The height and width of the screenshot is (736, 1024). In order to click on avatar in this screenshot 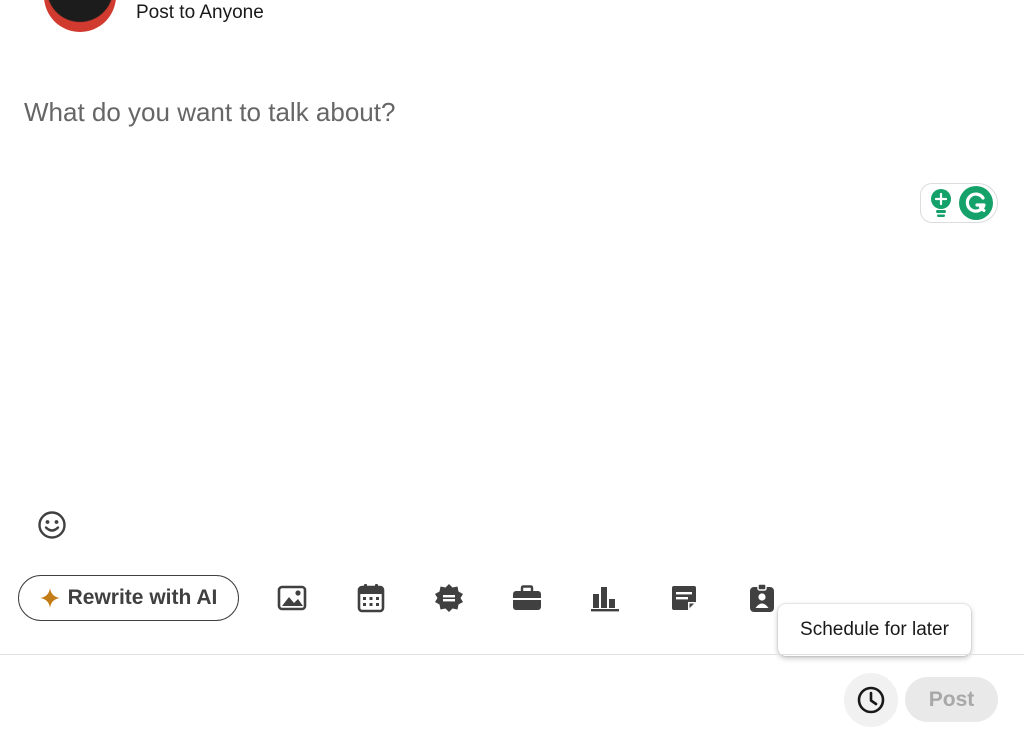, I will do `click(80, 16)`.